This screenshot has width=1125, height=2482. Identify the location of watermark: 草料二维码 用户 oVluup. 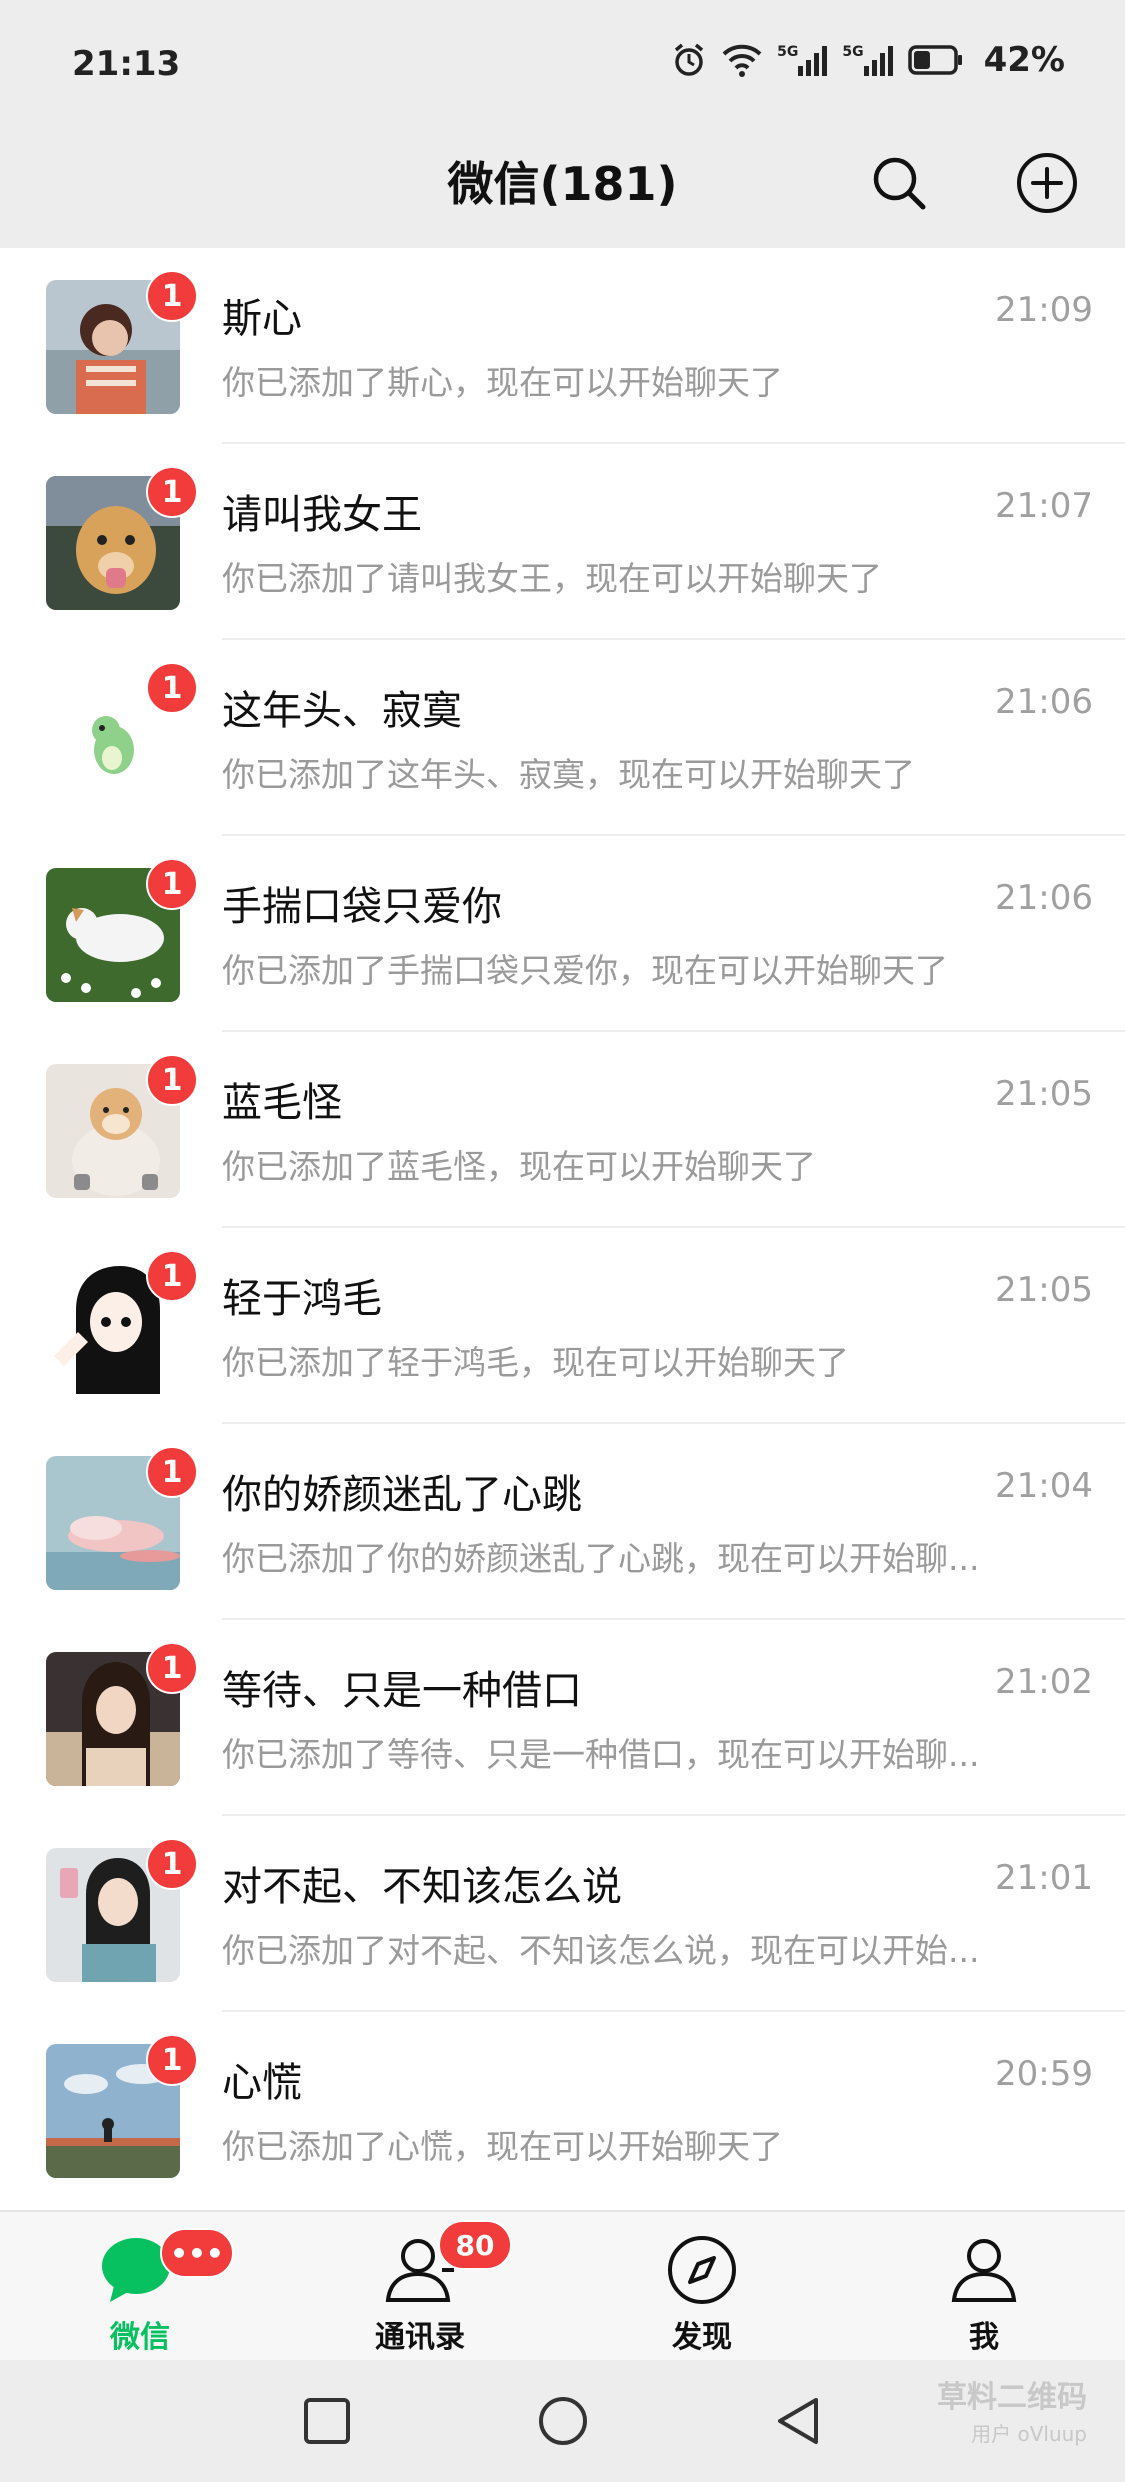
(1012, 2409).